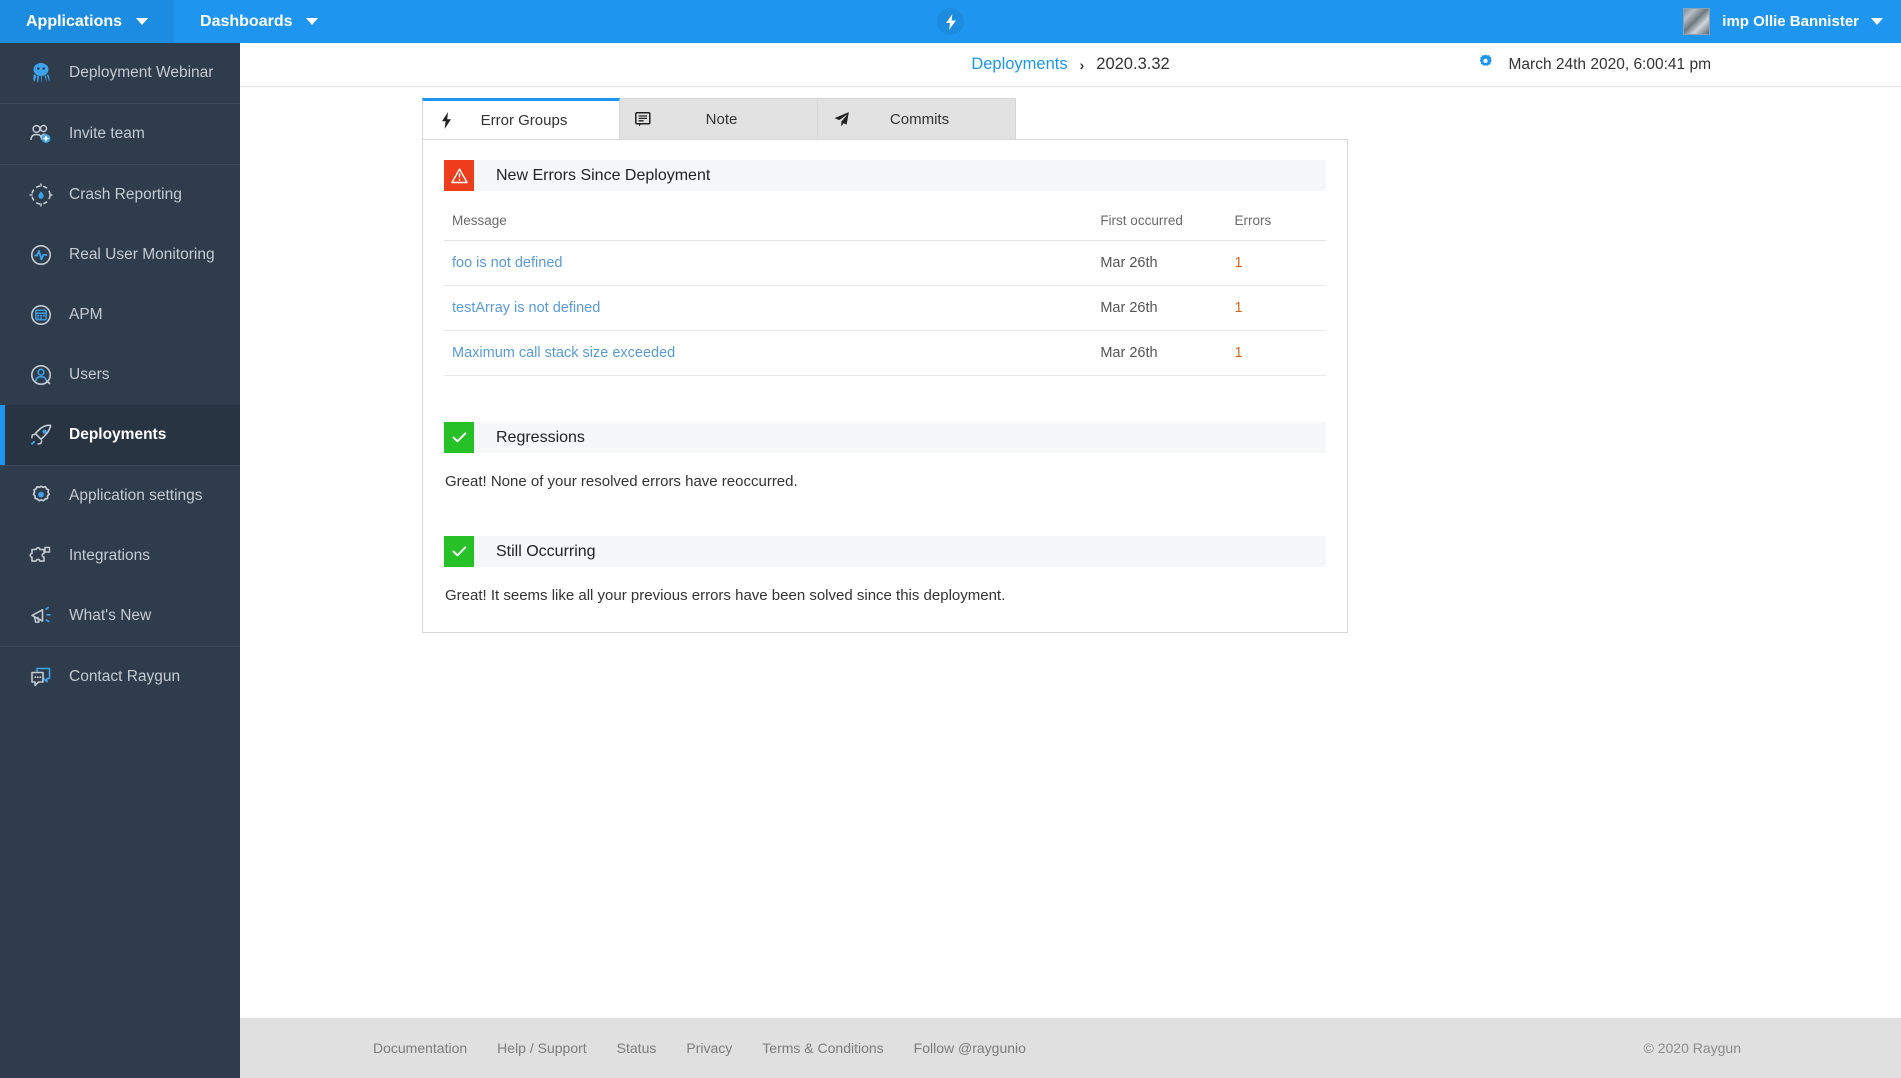 The image size is (1901, 1078). Describe the element at coordinates (1276, 224) in the screenshot. I see `column-header-errors: Errors` at that location.